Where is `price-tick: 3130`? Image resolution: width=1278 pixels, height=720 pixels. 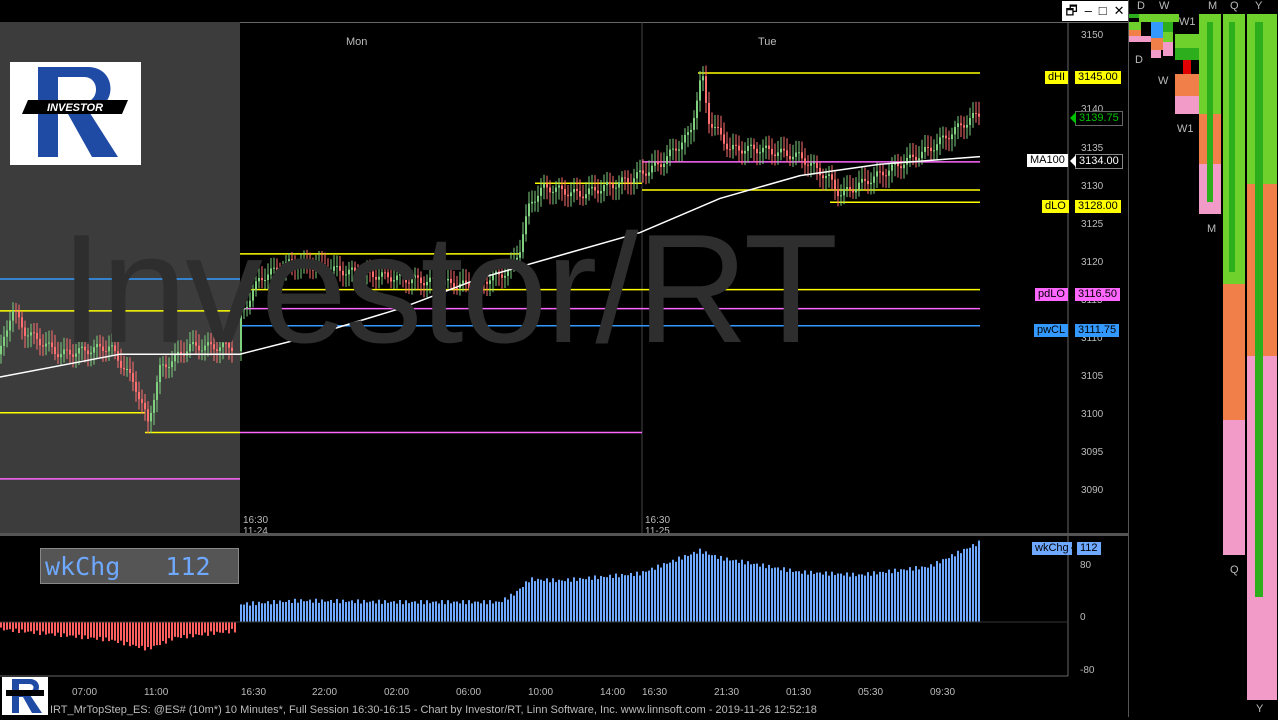 price-tick: 3130 is located at coordinates (1092, 186).